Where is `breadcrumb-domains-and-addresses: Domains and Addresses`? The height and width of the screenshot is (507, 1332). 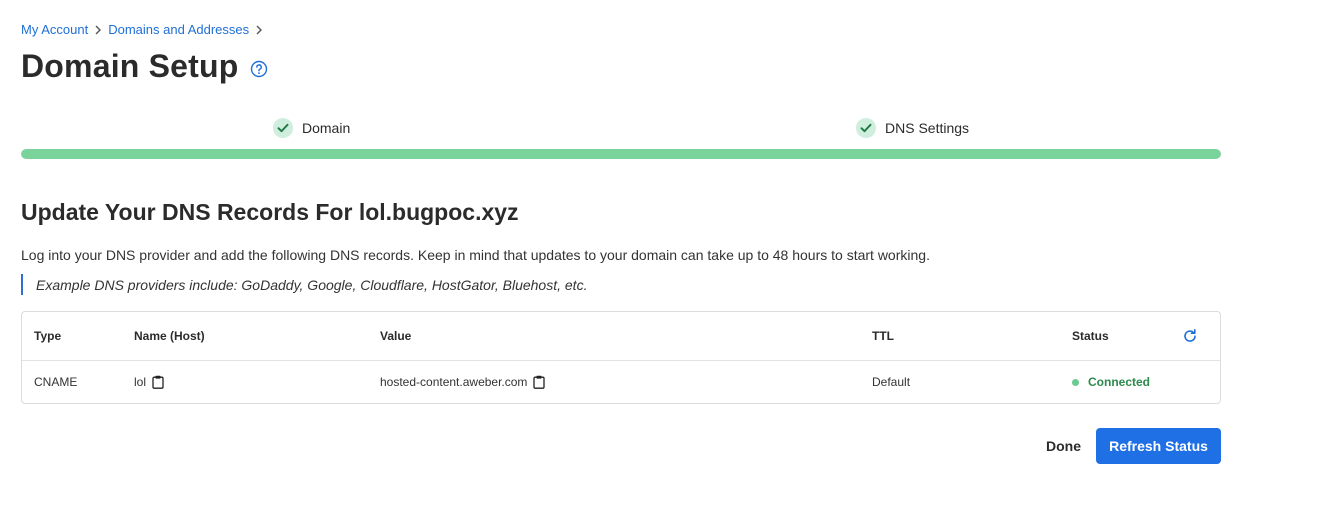
breadcrumb-domains-and-addresses: Domains and Addresses is located at coordinates (178, 29).